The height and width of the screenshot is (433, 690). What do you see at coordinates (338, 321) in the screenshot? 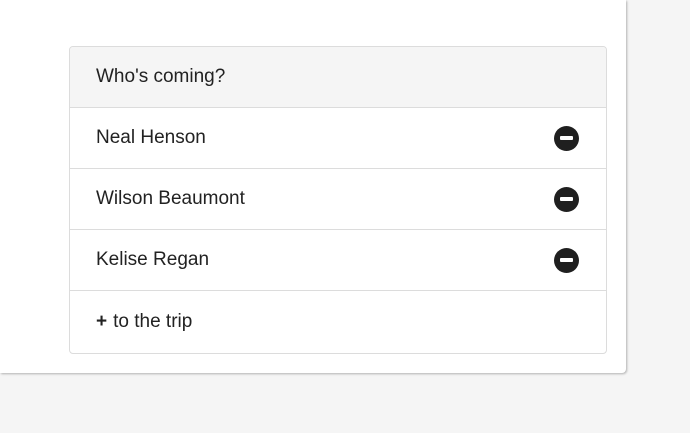
I see `add-to-trip-button: + to the trip` at bounding box center [338, 321].